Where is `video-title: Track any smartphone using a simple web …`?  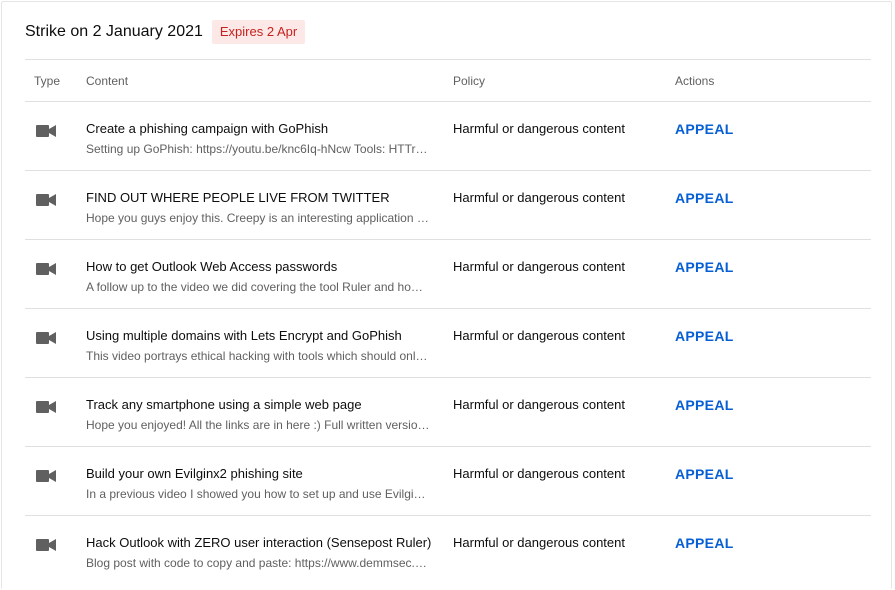 video-title: Track any smartphone using a simple web … is located at coordinates (224, 404).